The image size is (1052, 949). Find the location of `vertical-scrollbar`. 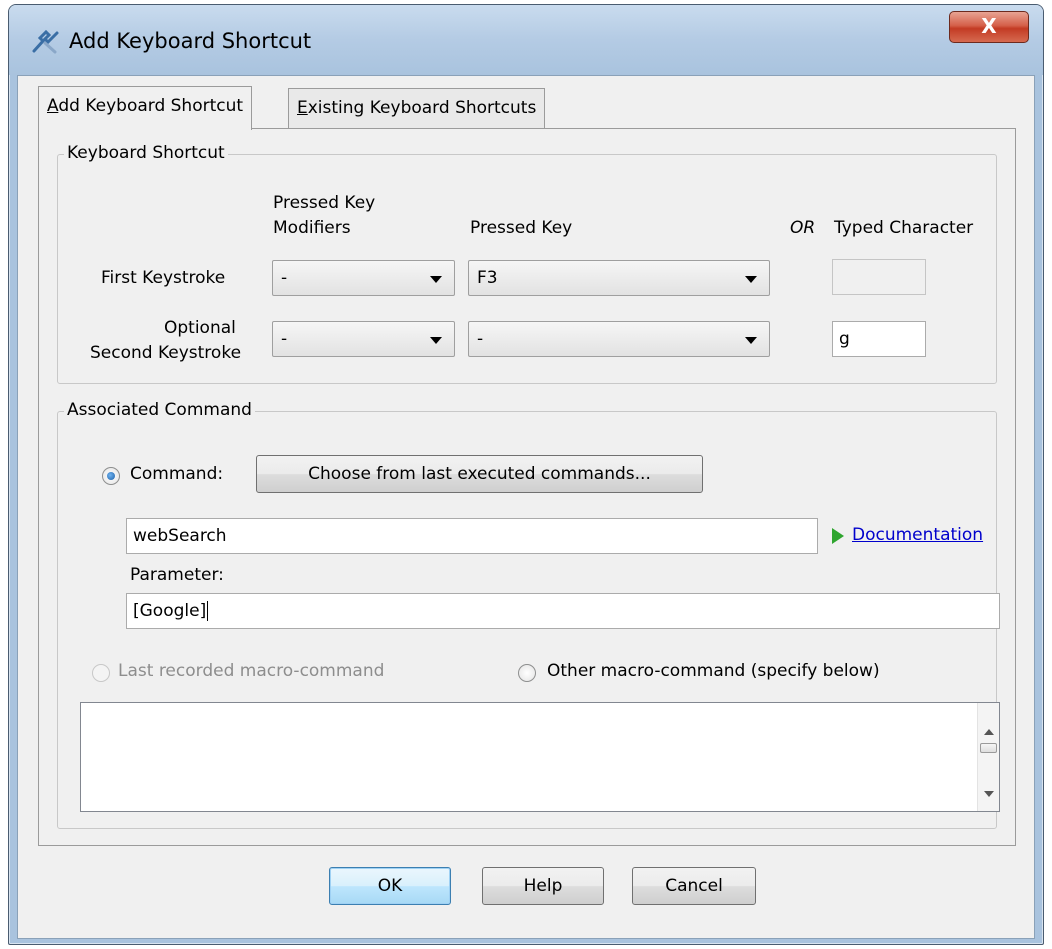

vertical-scrollbar is located at coordinates (988, 757).